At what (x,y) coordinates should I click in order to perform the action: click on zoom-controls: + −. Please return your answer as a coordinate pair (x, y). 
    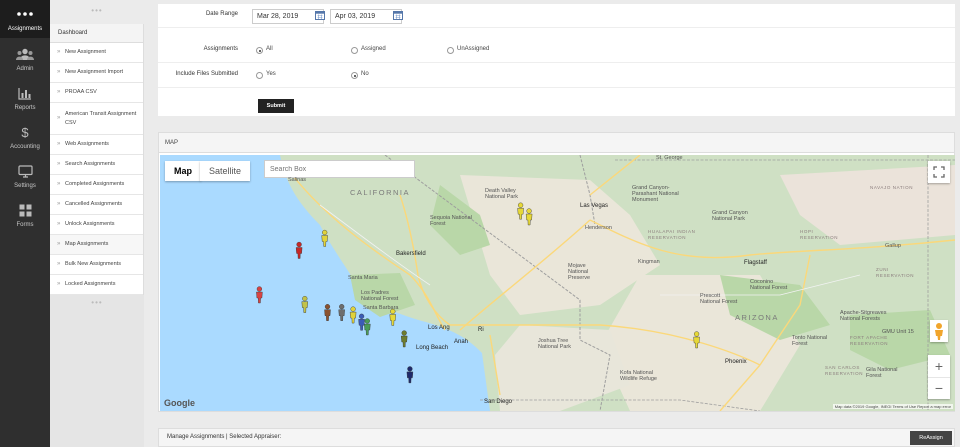
    Looking at the image, I should click on (939, 377).